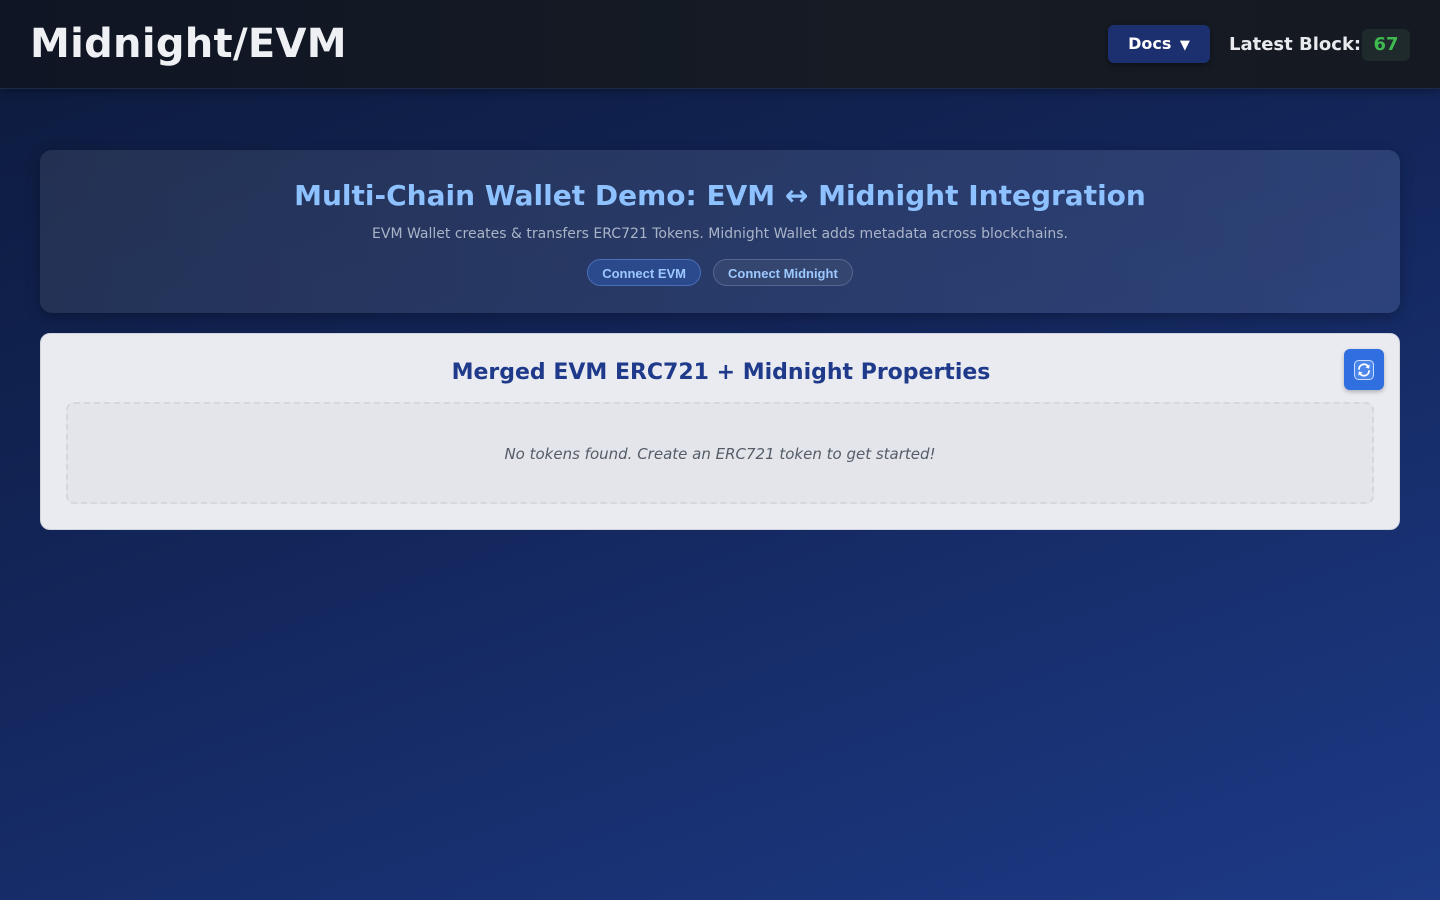 The image size is (1440, 900). What do you see at coordinates (1184, 45) in the screenshot?
I see `caret-down-icon: ▼` at bounding box center [1184, 45].